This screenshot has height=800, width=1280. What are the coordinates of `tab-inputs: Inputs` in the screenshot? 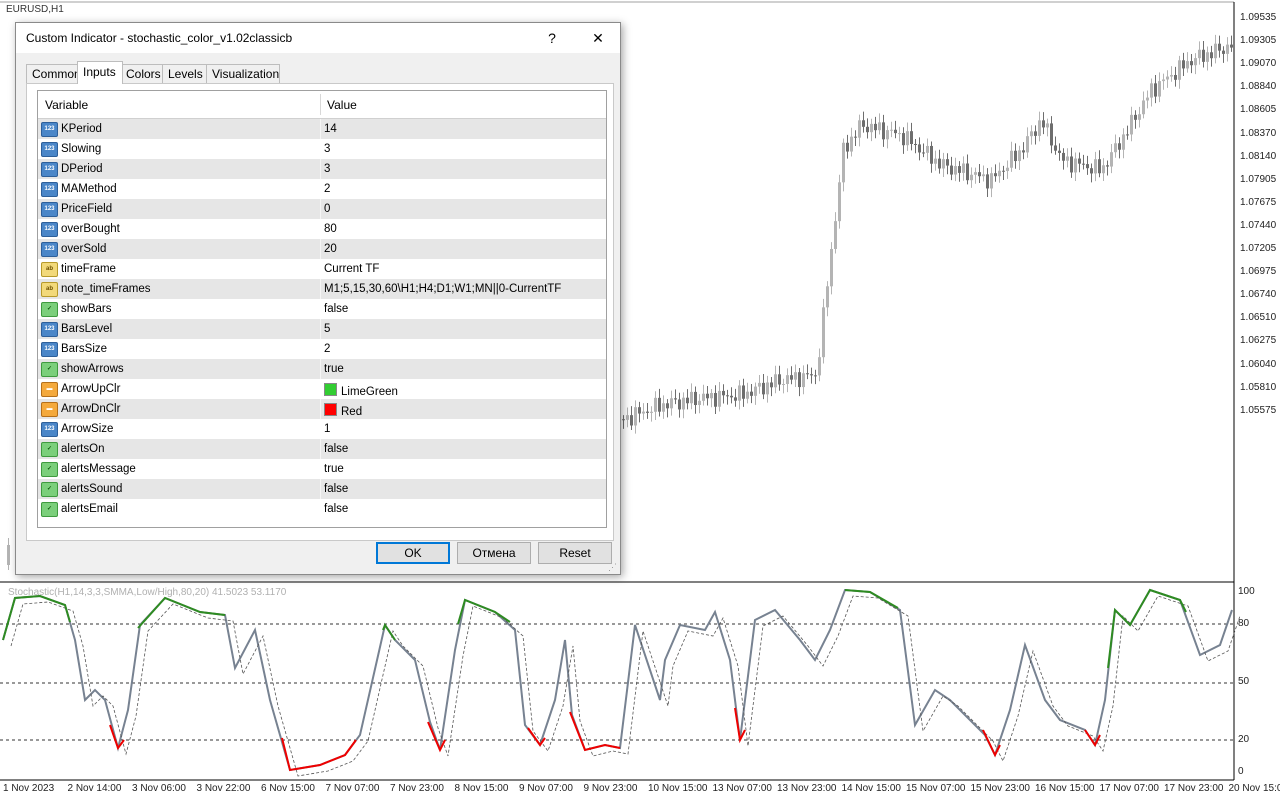 It's located at (100, 72).